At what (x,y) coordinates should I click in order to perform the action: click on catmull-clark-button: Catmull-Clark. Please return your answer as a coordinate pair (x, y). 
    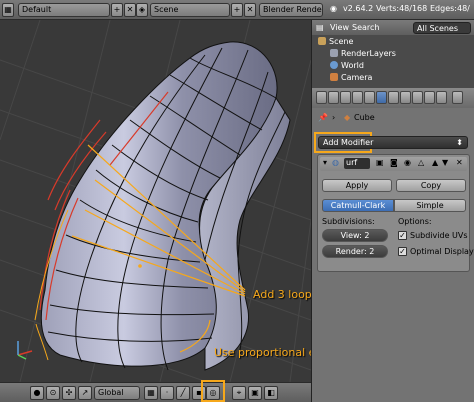
    Looking at the image, I should click on (358, 205).